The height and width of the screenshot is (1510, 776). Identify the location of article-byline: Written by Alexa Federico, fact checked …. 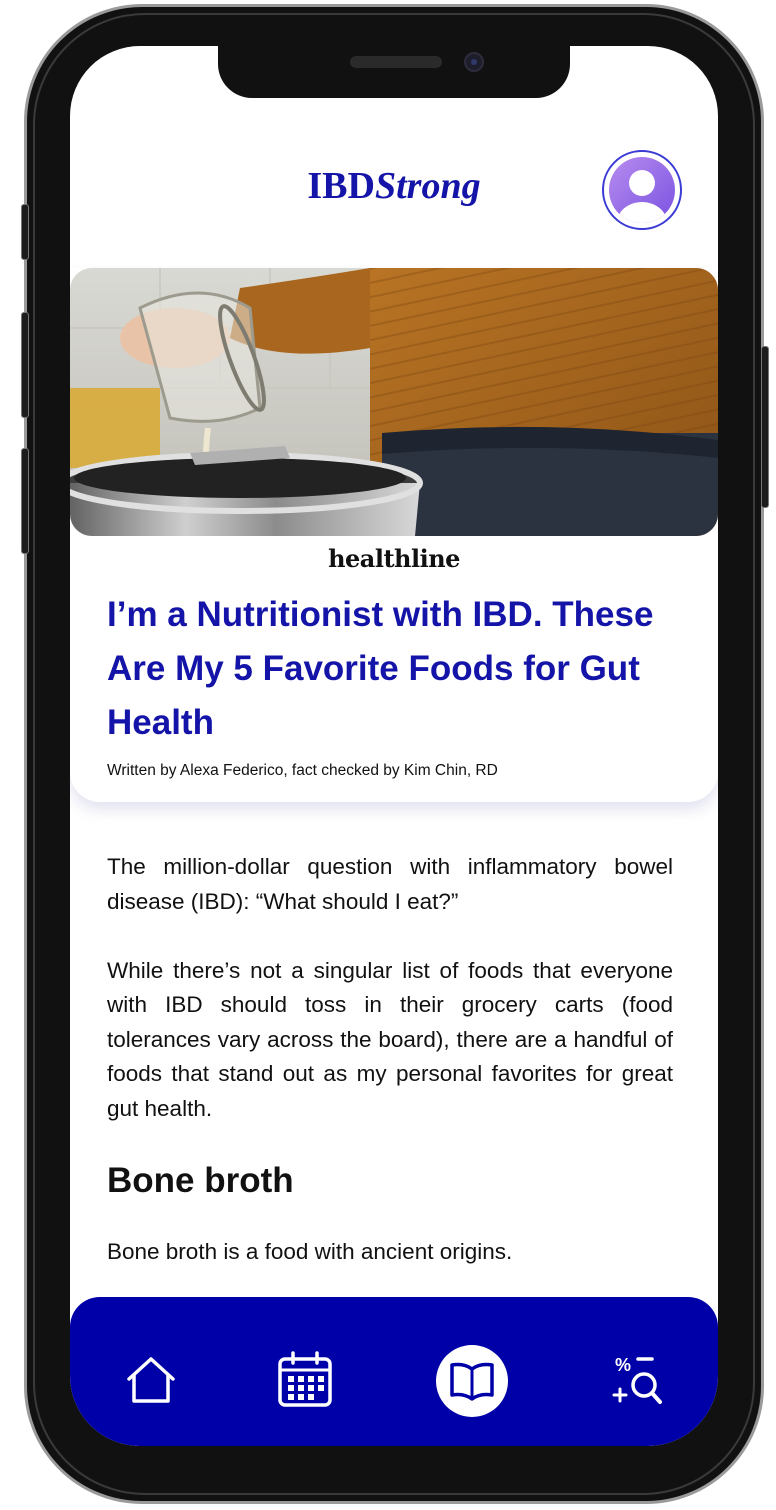
(302, 770).